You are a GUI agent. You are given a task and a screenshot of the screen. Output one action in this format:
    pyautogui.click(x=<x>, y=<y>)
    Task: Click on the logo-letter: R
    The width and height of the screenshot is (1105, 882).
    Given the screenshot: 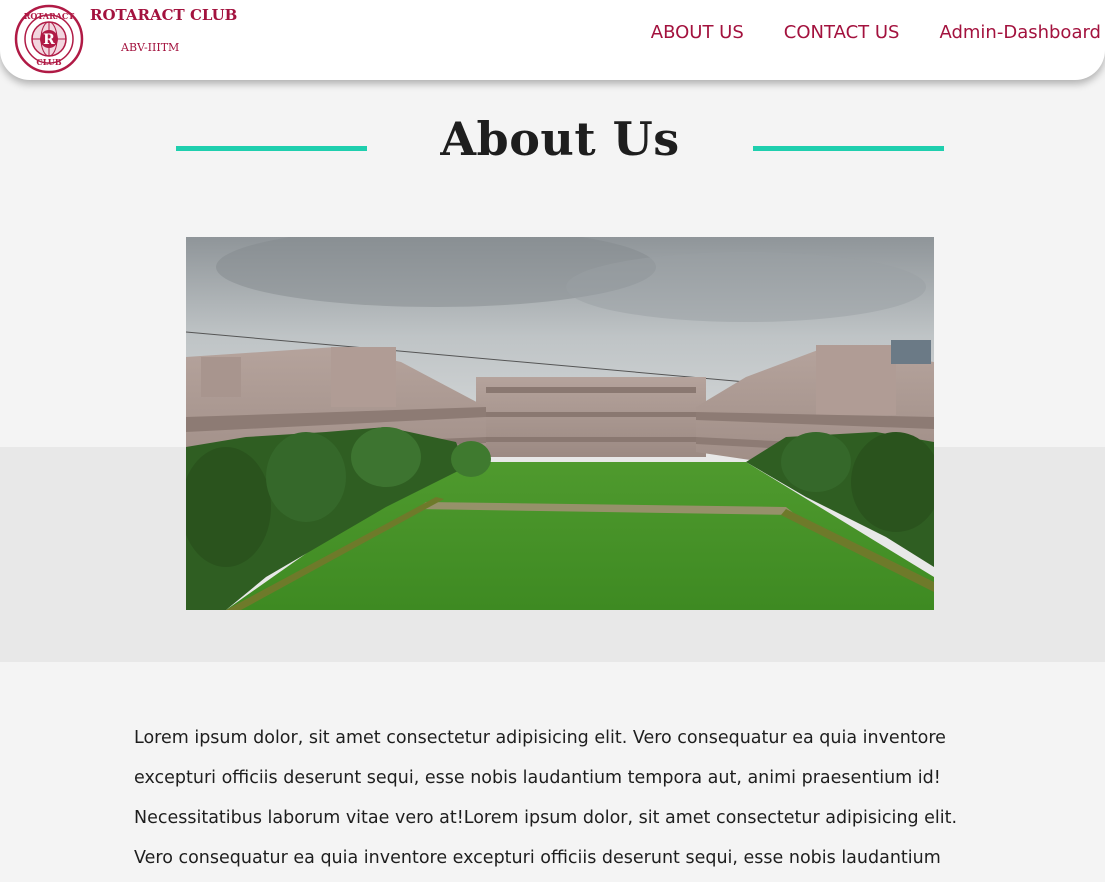 What is the action you would take?
    pyautogui.click(x=49, y=40)
    